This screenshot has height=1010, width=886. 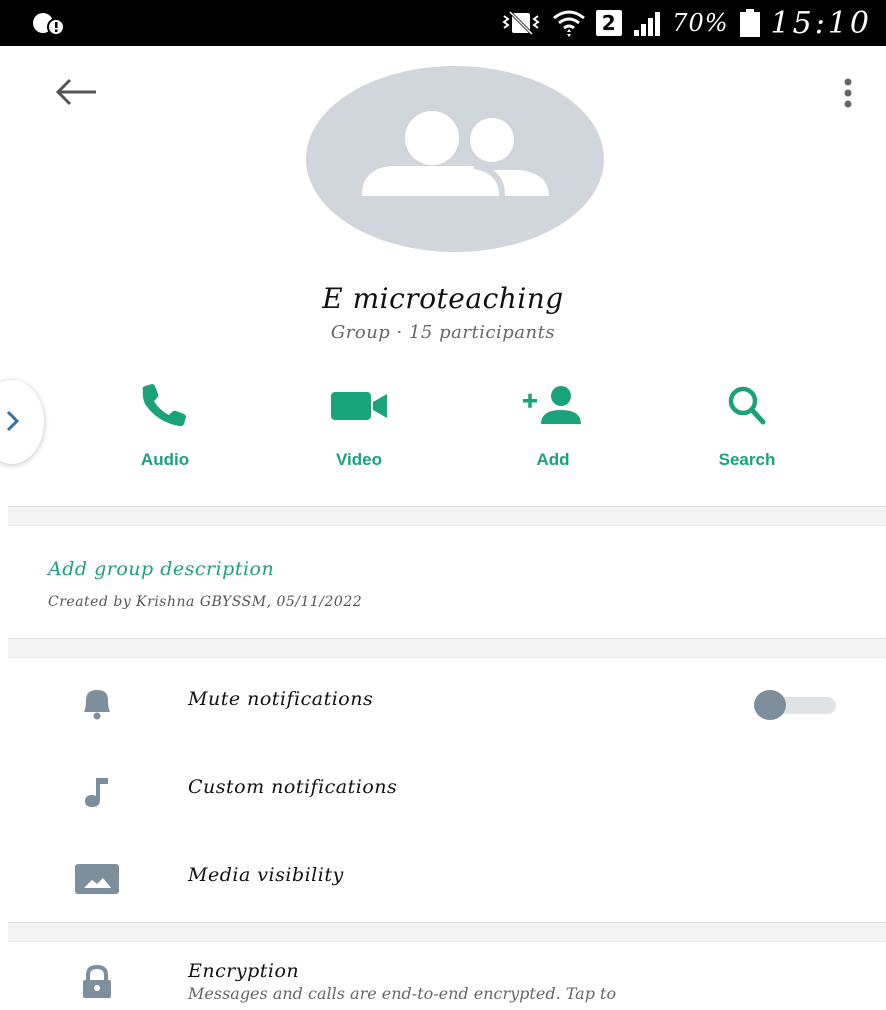 I want to click on add-description-link: Add group description, so click(x=161, y=569).